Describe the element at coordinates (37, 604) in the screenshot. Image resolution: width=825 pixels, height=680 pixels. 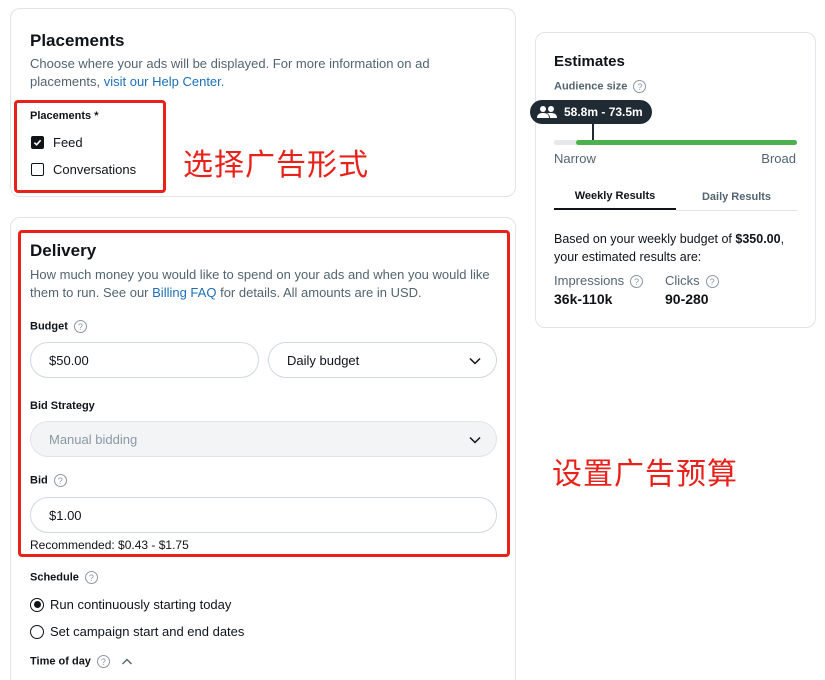
I see `continuous-radio` at that location.